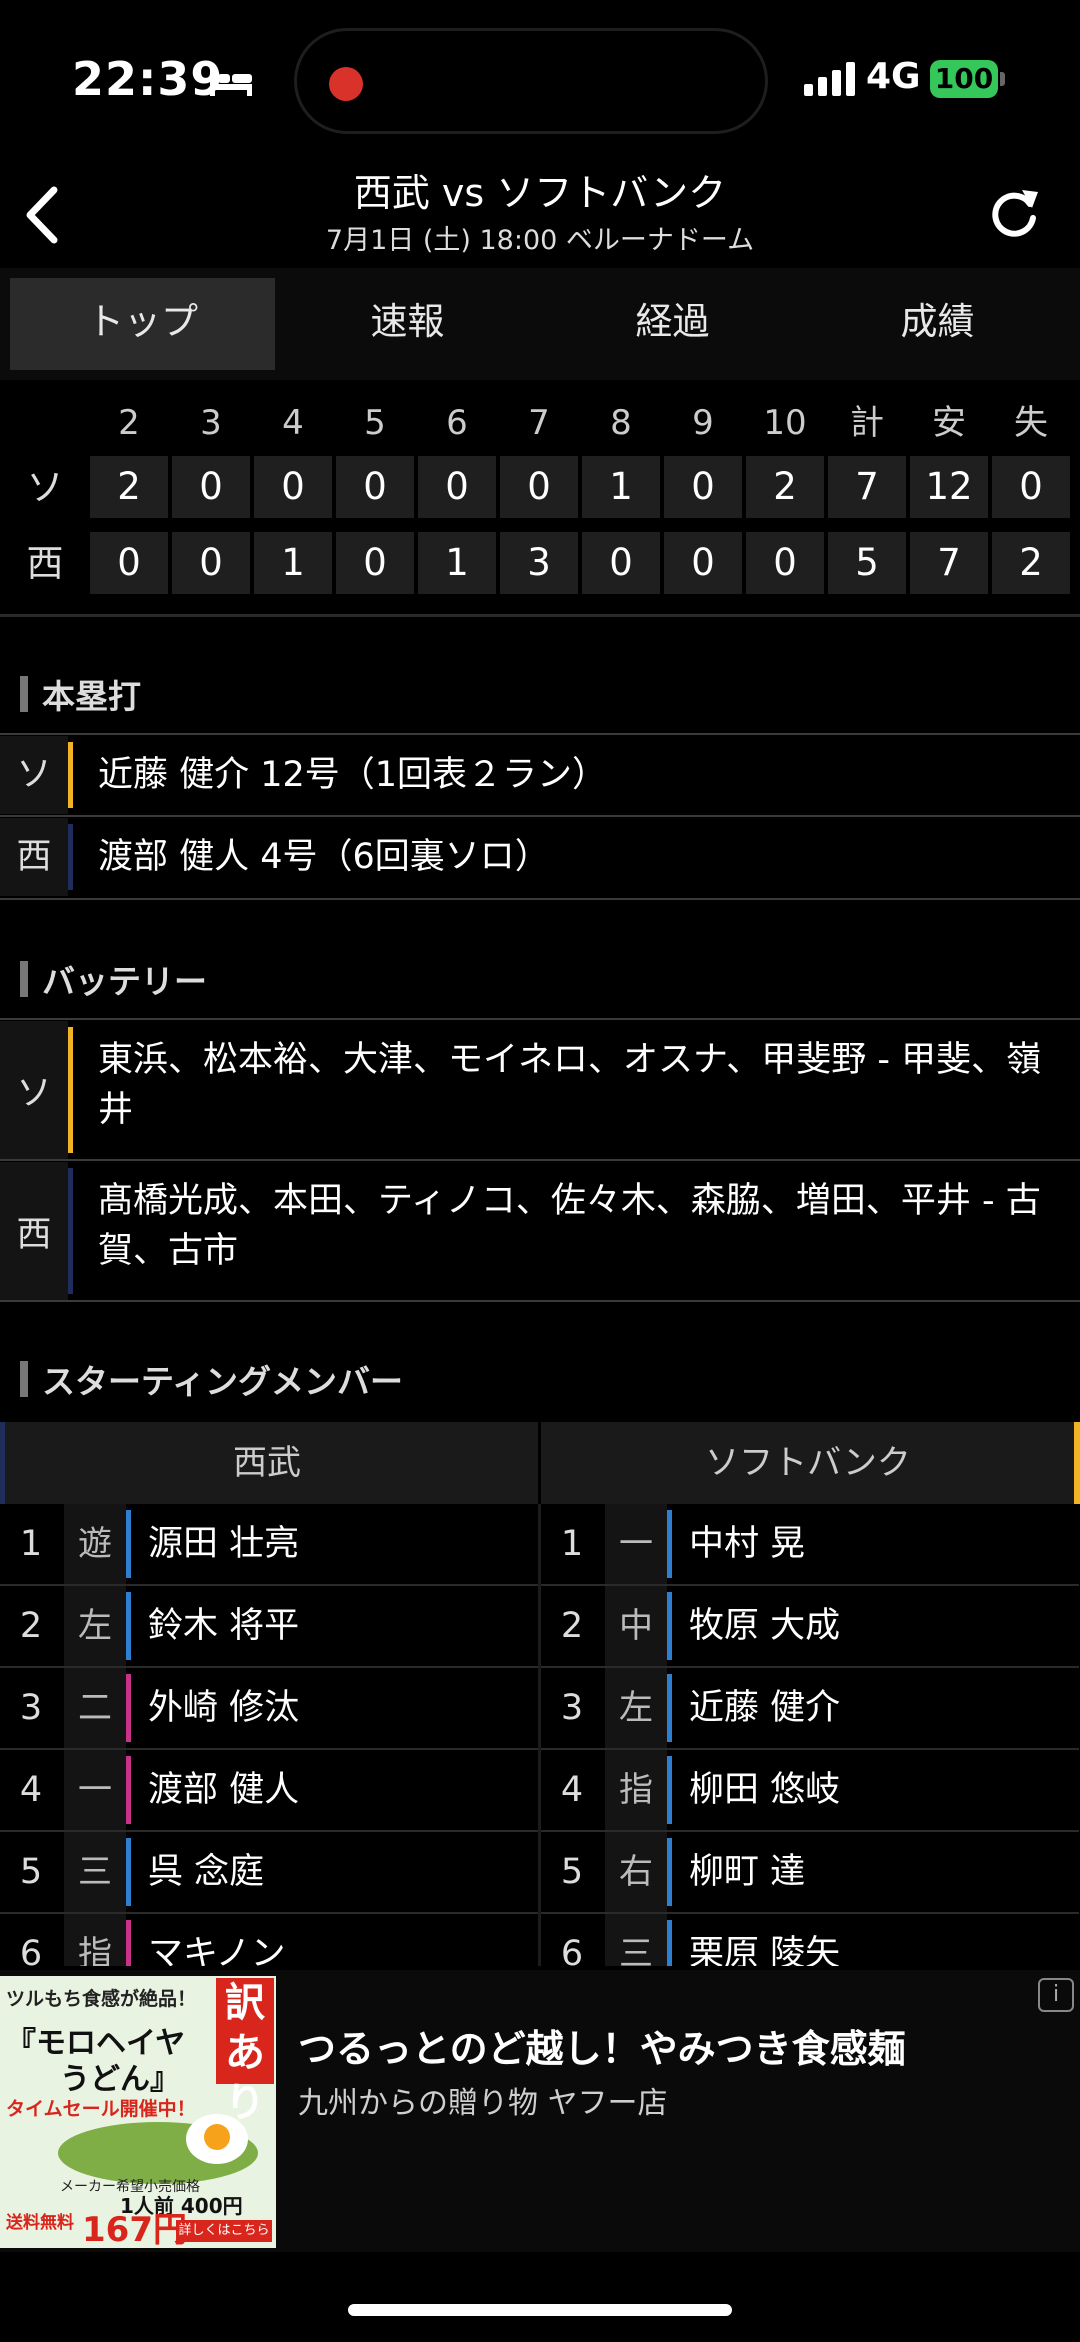 The height and width of the screenshot is (2342, 1080). I want to click on homerun-text: 近藤 健介 12号（1回表２ラン）, so click(353, 775).